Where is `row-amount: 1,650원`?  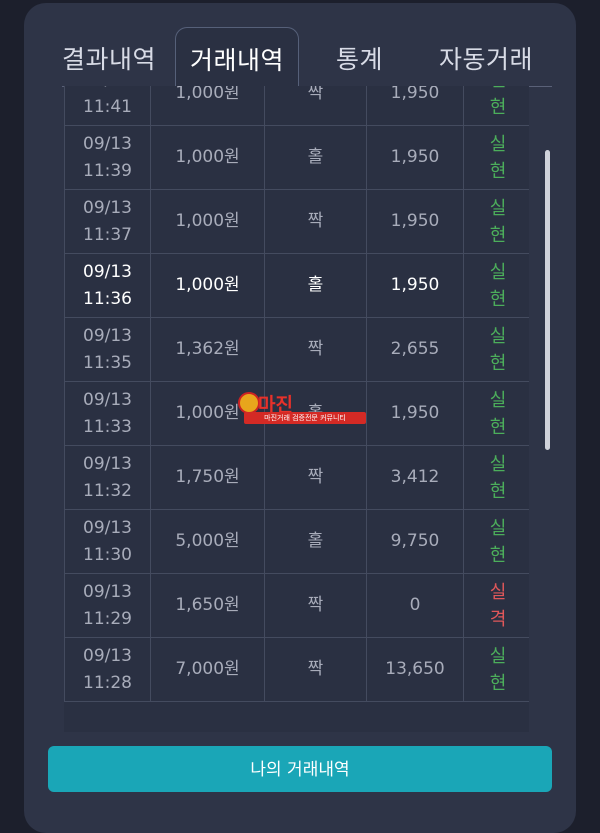 row-amount: 1,650원 is located at coordinates (207, 605).